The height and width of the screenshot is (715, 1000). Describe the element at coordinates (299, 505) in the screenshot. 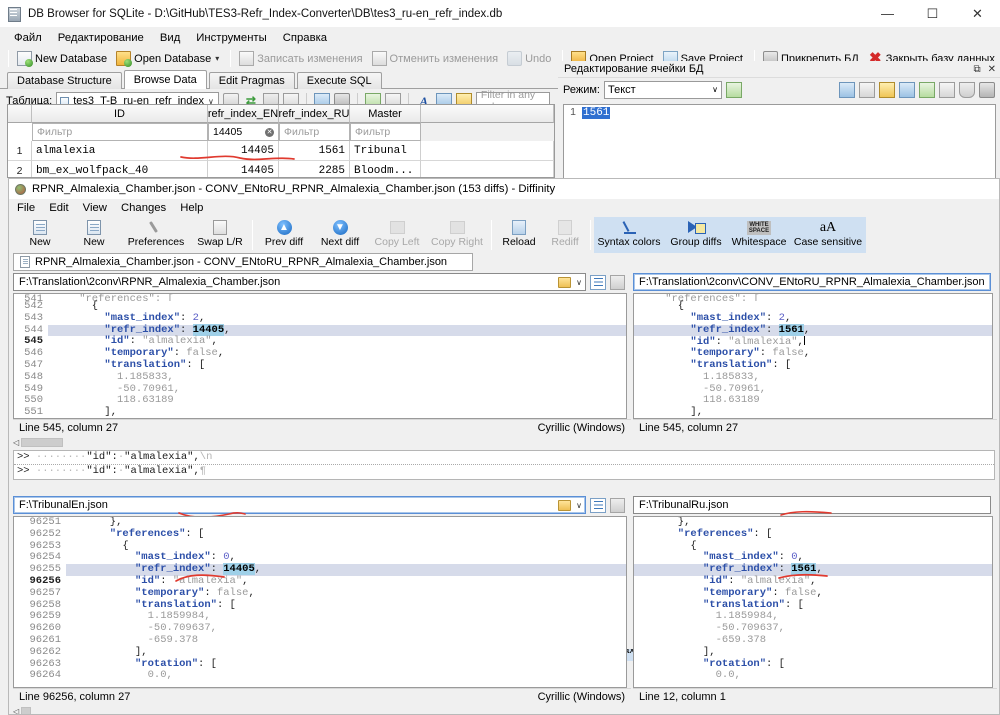

I see `bottom-left-path-input: F:\TribunalEn.json ∨` at that location.